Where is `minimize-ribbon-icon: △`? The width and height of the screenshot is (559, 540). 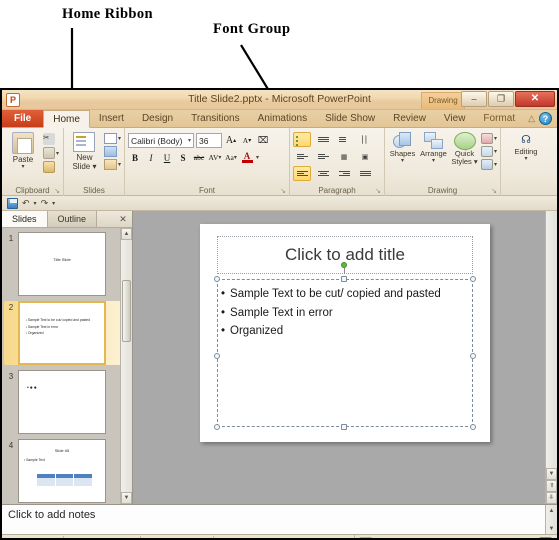
minimize-ribbon-icon: △ is located at coordinates (531, 118).